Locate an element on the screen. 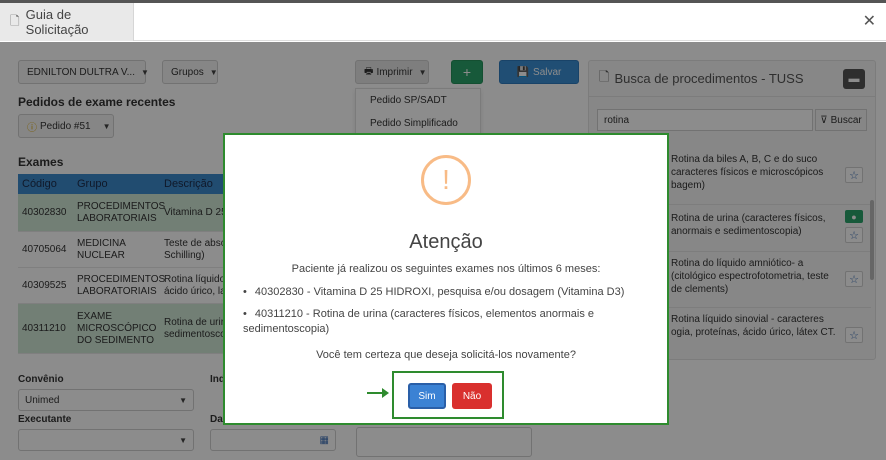 The width and height of the screenshot is (886, 460). file-icon: 🗋 is located at coordinates (15, 20).